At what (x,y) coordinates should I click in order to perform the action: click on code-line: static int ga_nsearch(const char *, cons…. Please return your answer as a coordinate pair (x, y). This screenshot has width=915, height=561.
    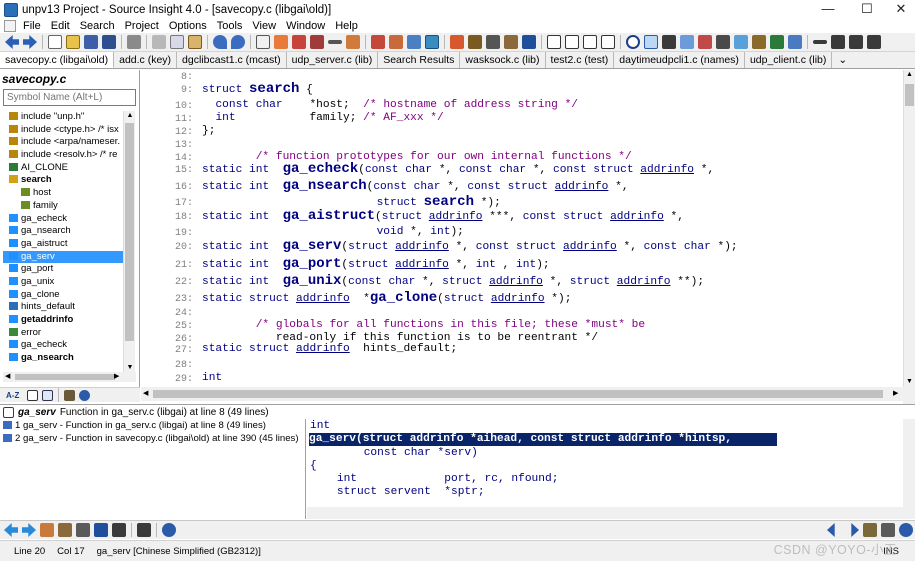
    Looking at the image, I should click on (415, 186).